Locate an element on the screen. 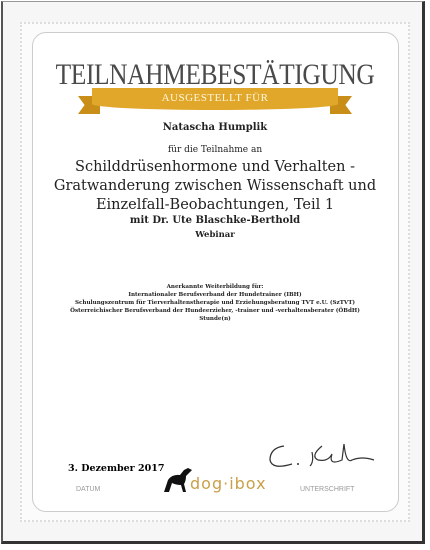  date-label: DATUM is located at coordinates (88, 489).